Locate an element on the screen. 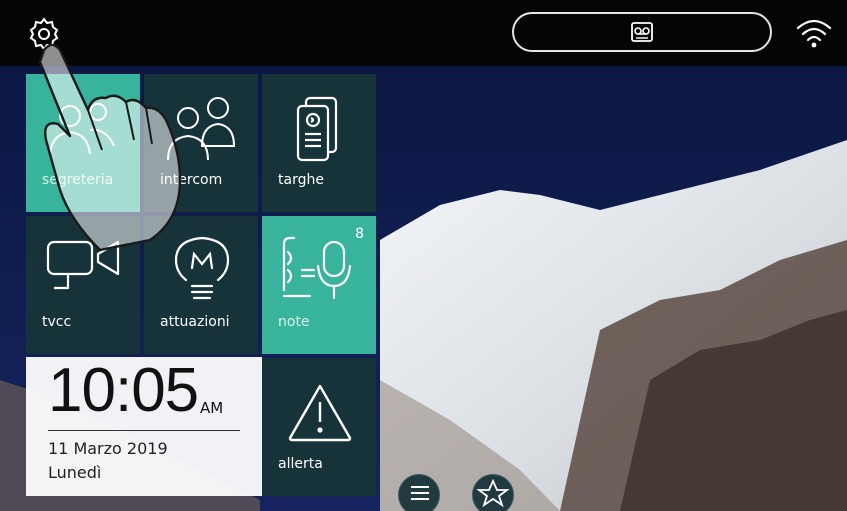 This screenshot has height=511, width=847. lightbulb-icon is located at coordinates (202, 268).